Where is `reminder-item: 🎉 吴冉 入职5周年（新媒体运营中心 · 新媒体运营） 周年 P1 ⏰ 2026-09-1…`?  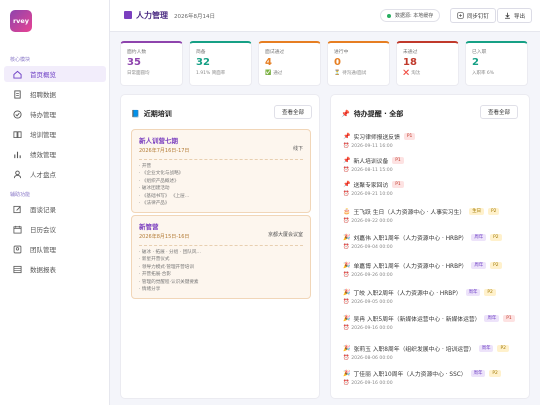 reminder-item: 🎉 吴冉 入职5周年（新媒体运营中心 · 新媒体运营） 周年 P1 ⏰ 2026-09-1… is located at coordinates (433, 322).